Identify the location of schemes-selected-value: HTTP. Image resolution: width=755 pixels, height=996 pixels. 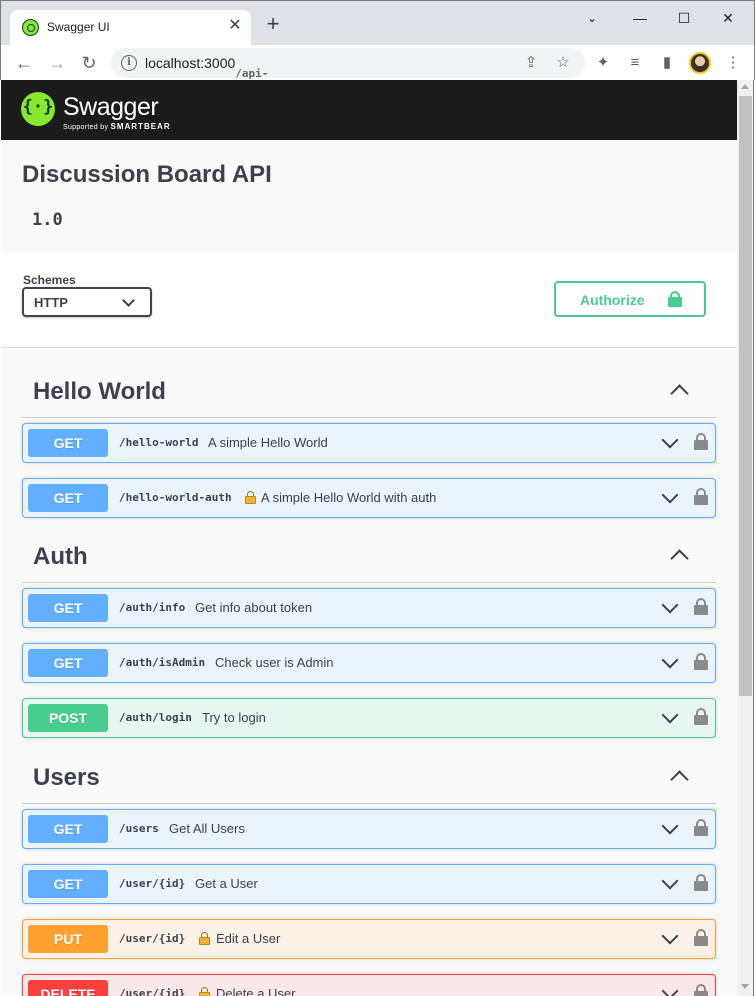
(51, 302).